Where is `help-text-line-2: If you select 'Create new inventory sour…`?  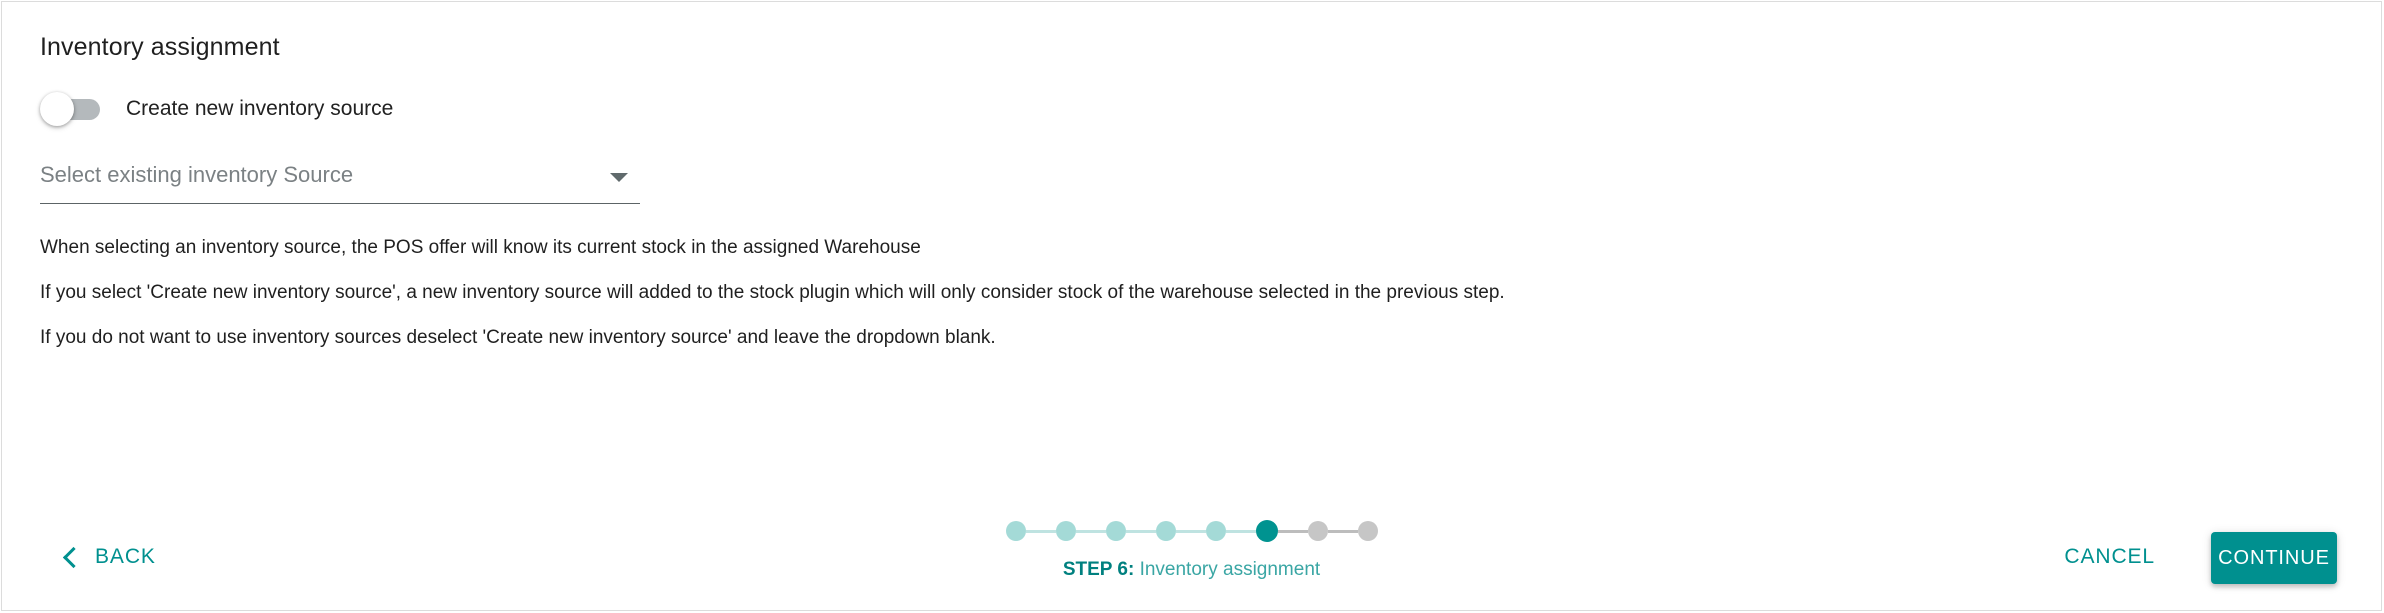
help-text-line-2: If you select 'Create new inventory sour… is located at coordinates (772, 292).